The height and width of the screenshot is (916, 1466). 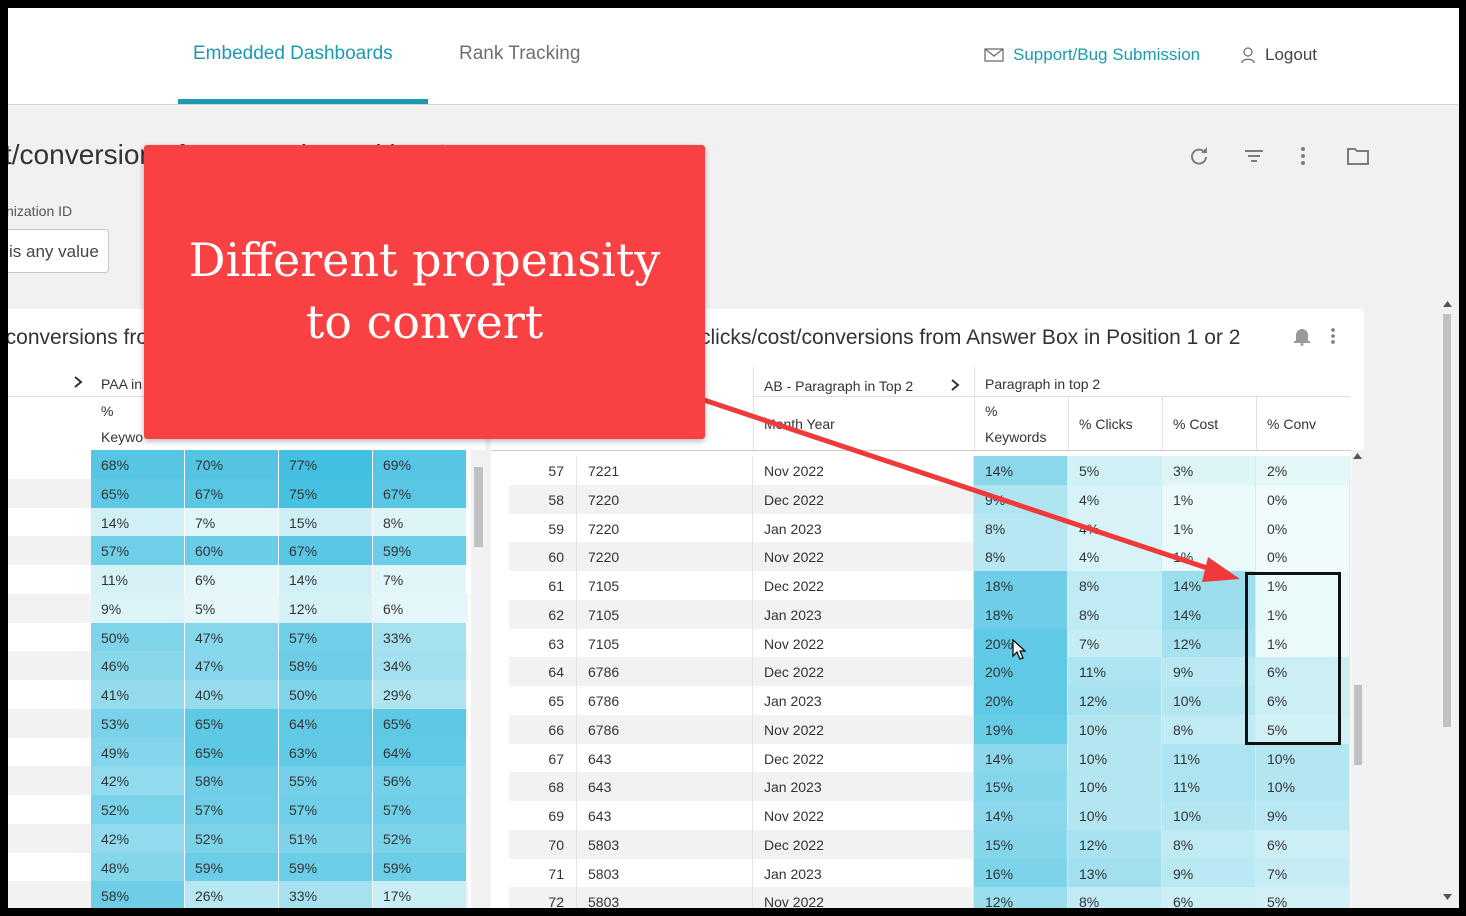 What do you see at coordinates (238, 493) in the screenshot?
I see `table-row: 65% 67% 75% 67%` at bounding box center [238, 493].